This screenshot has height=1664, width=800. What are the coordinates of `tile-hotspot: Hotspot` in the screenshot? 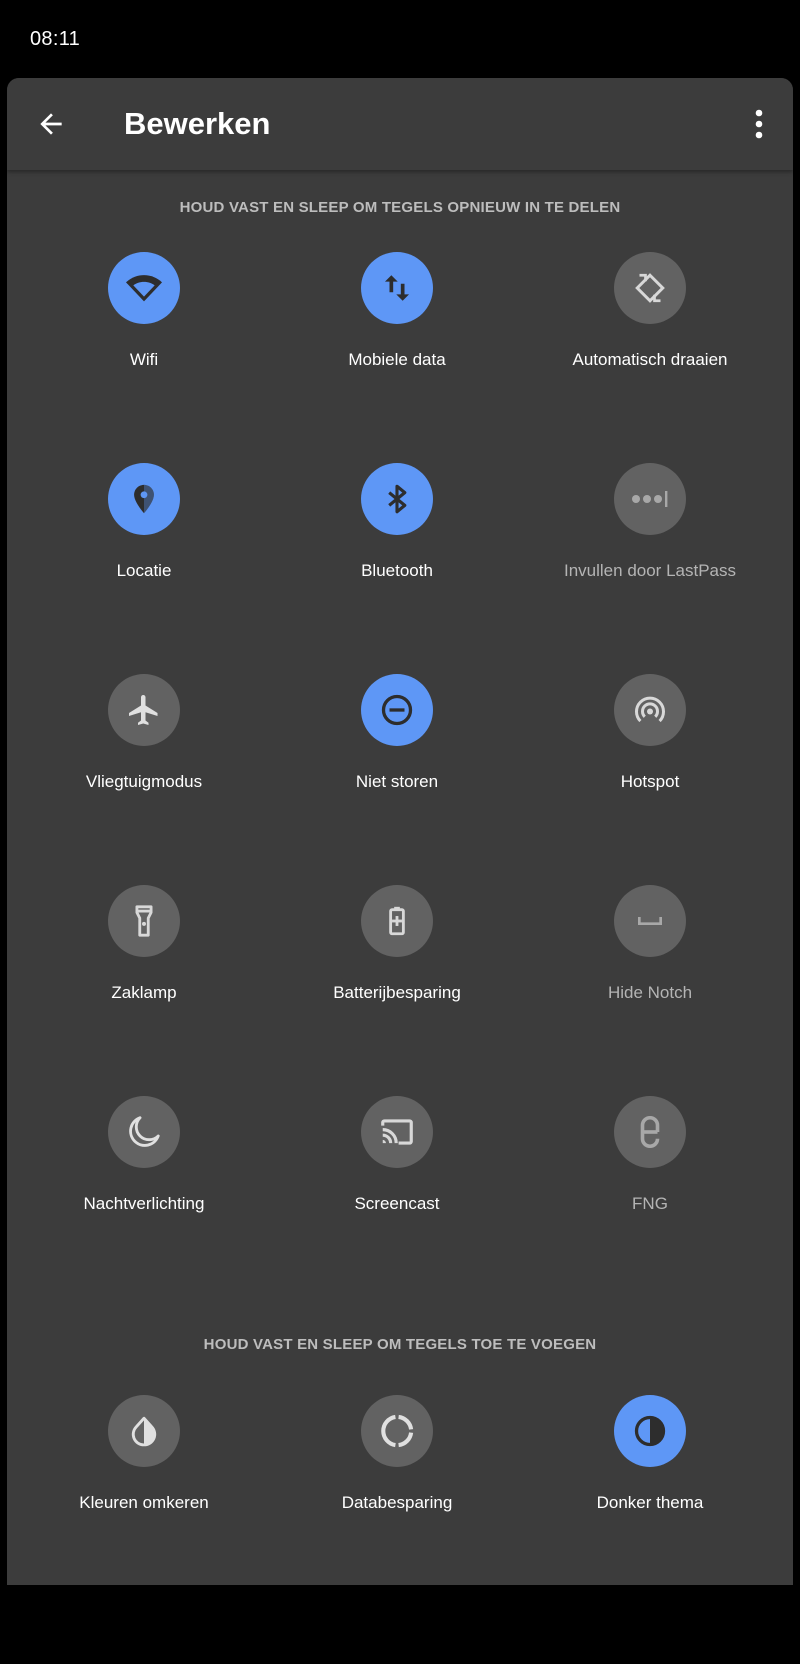 It's located at (650, 744).